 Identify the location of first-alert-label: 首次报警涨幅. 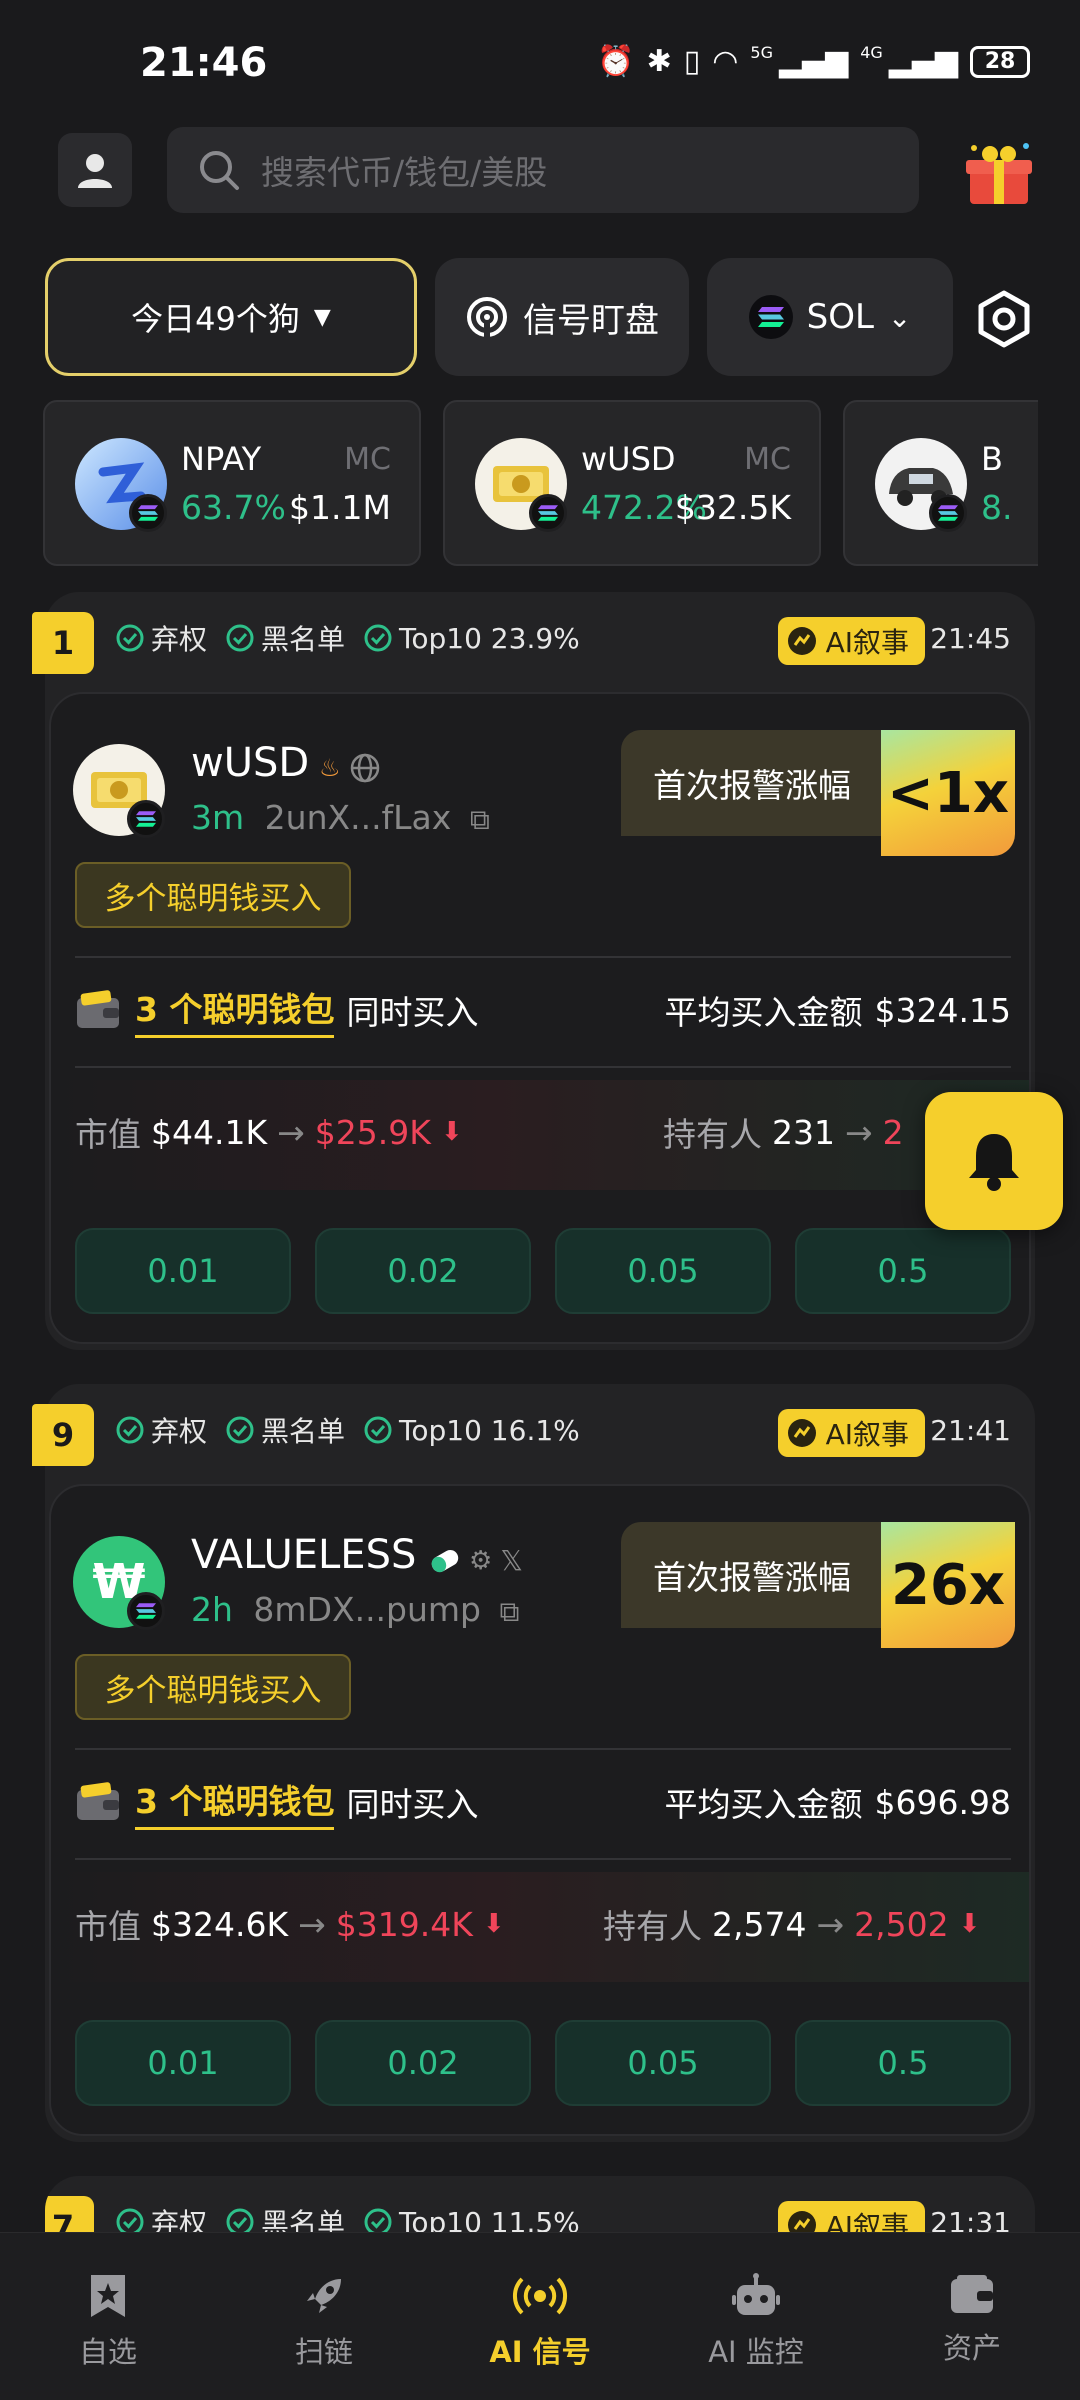
(752, 783).